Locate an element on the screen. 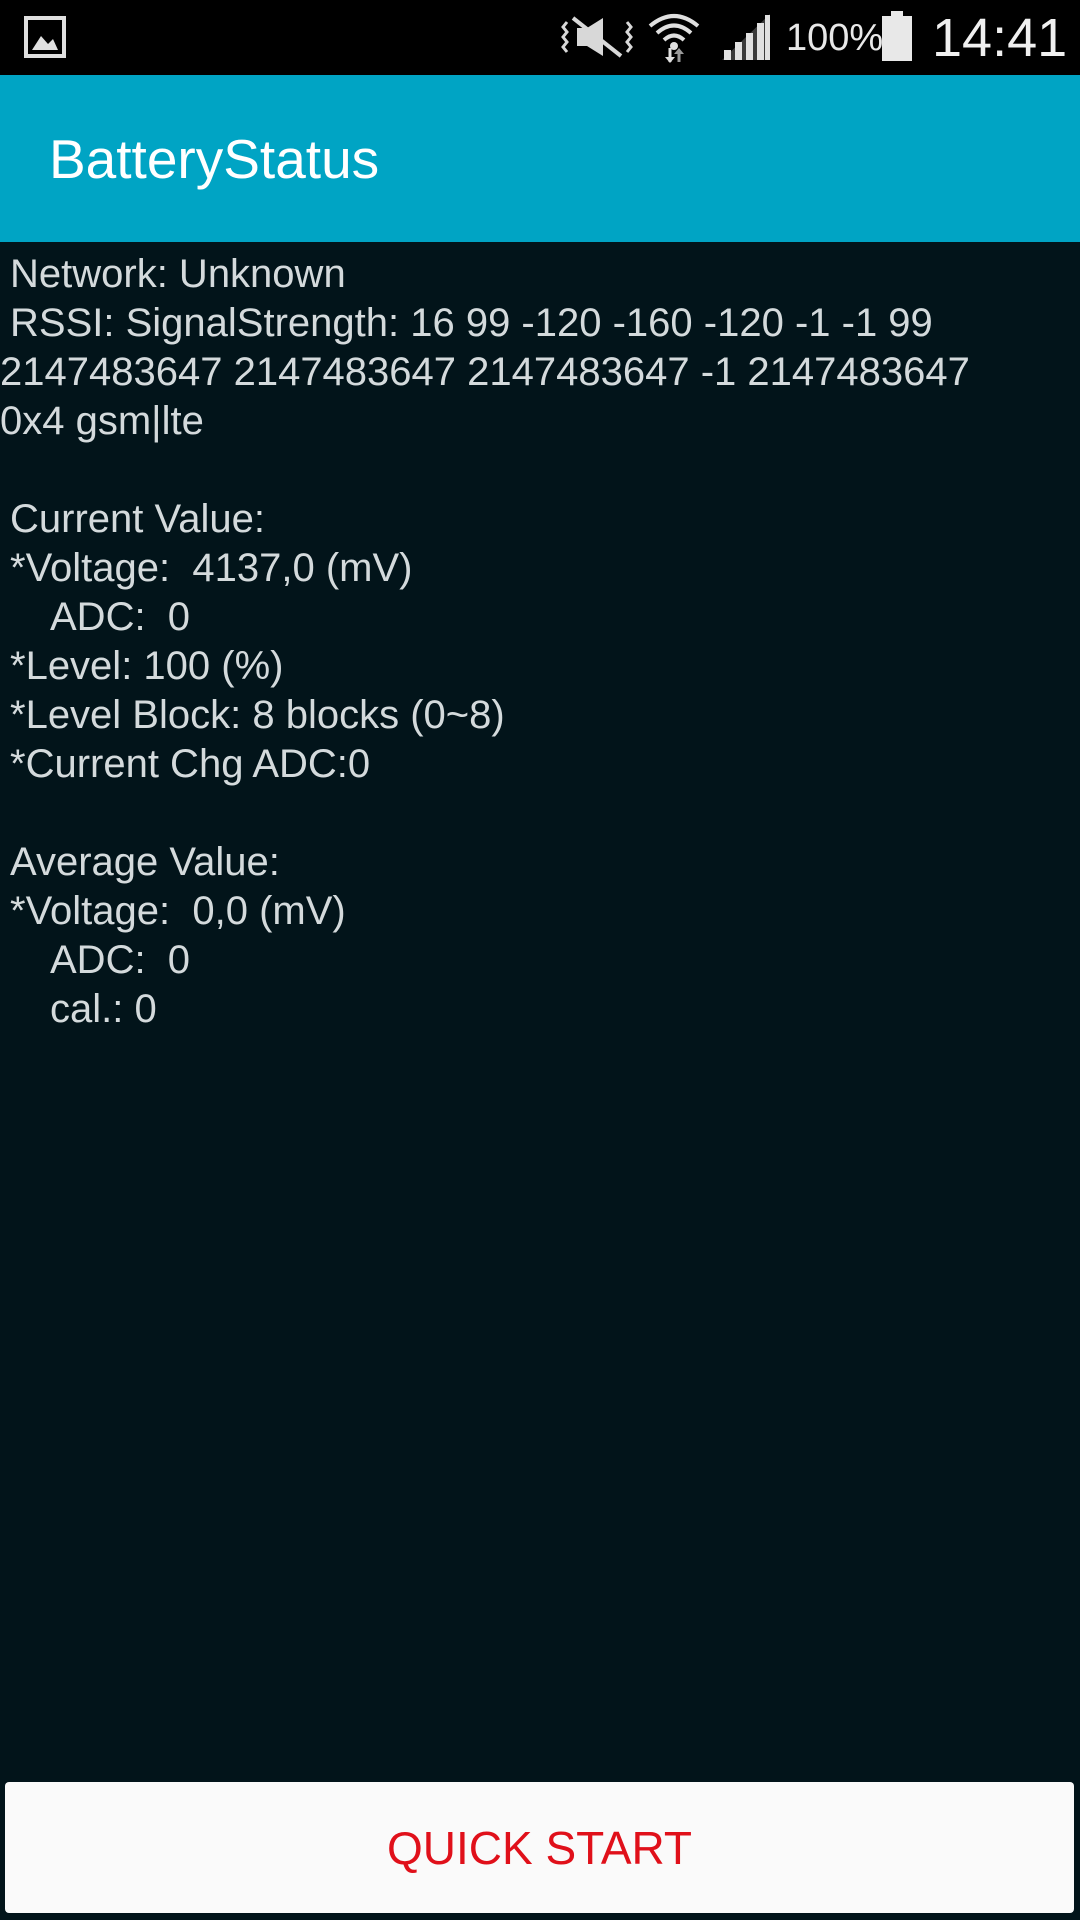 The width and height of the screenshot is (1080, 1920). average-voltage: *Voltage: 0,0 (mV) is located at coordinates (178, 911).